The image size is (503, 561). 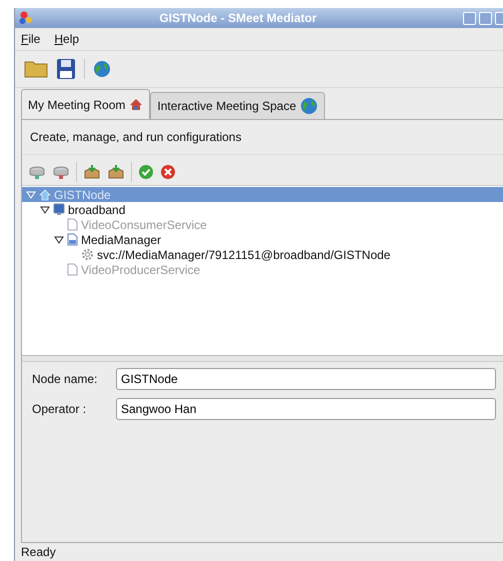 What do you see at coordinates (82, 195) in the screenshot?
I see `tree-label: GISTNode` at bounding box center [82, 195].